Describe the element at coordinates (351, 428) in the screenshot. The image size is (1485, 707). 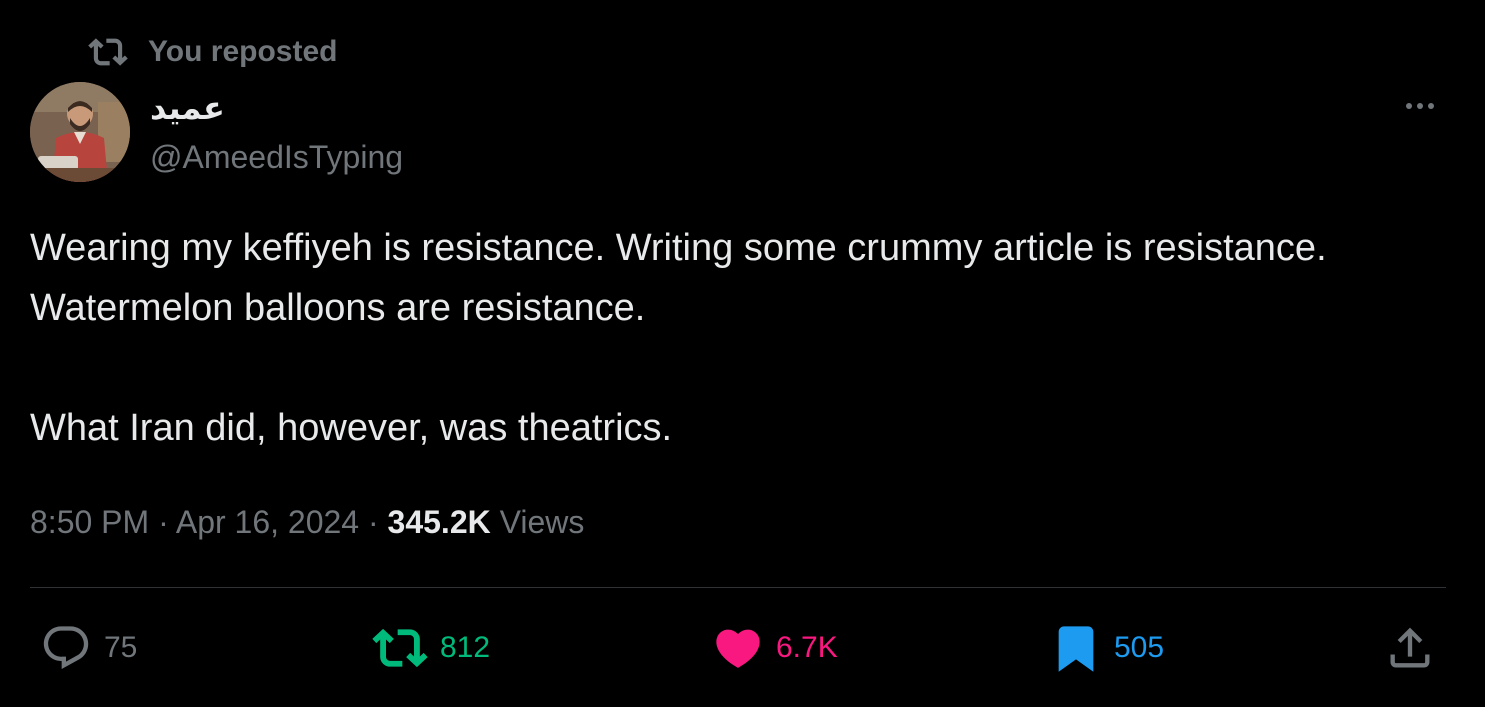
I see `tweet-paragraph: What Iran did, however, was theatrics.` at that location.